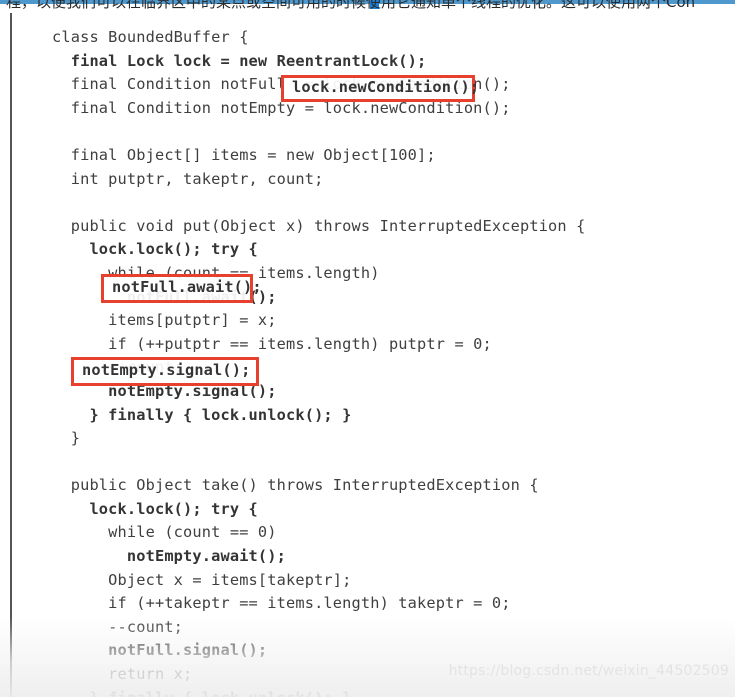 The image size is (735, 697). What do you see at coordinates (244, 154) in the screenshot?
I see `code-line: final Object[] items = new Object[100];` at bounding box center [244, 154].